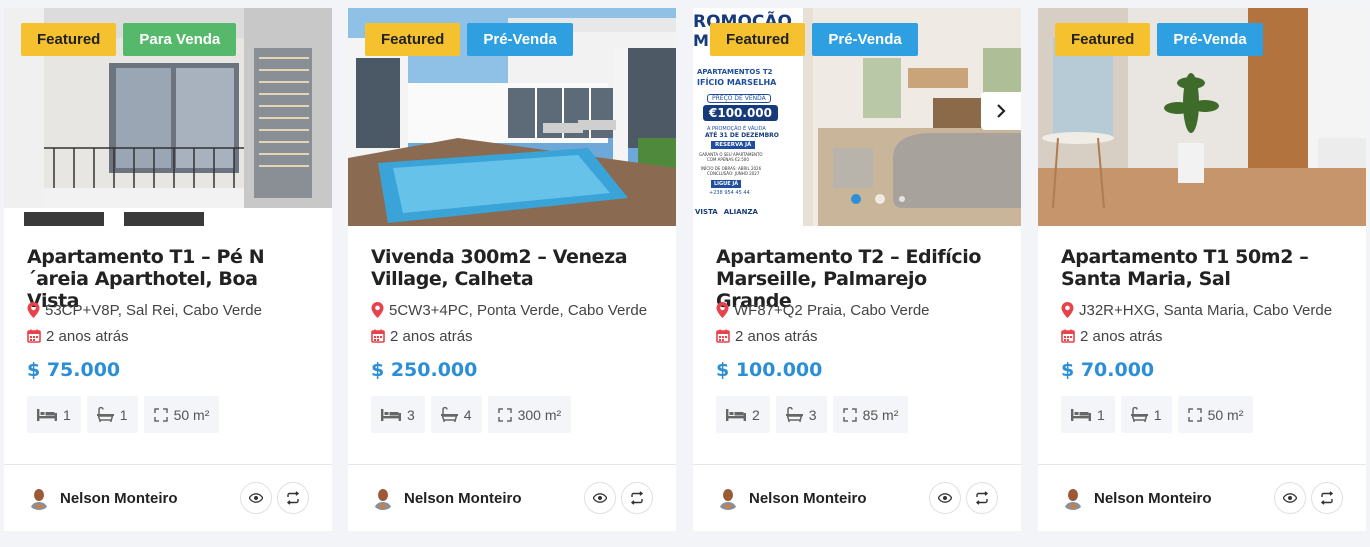  What do you see at coordinates (742, 135) in the screenshot?
I see `promo-note-2: ATÉ 31 DE DEZEMBRO` at bounding box center [742, 135].